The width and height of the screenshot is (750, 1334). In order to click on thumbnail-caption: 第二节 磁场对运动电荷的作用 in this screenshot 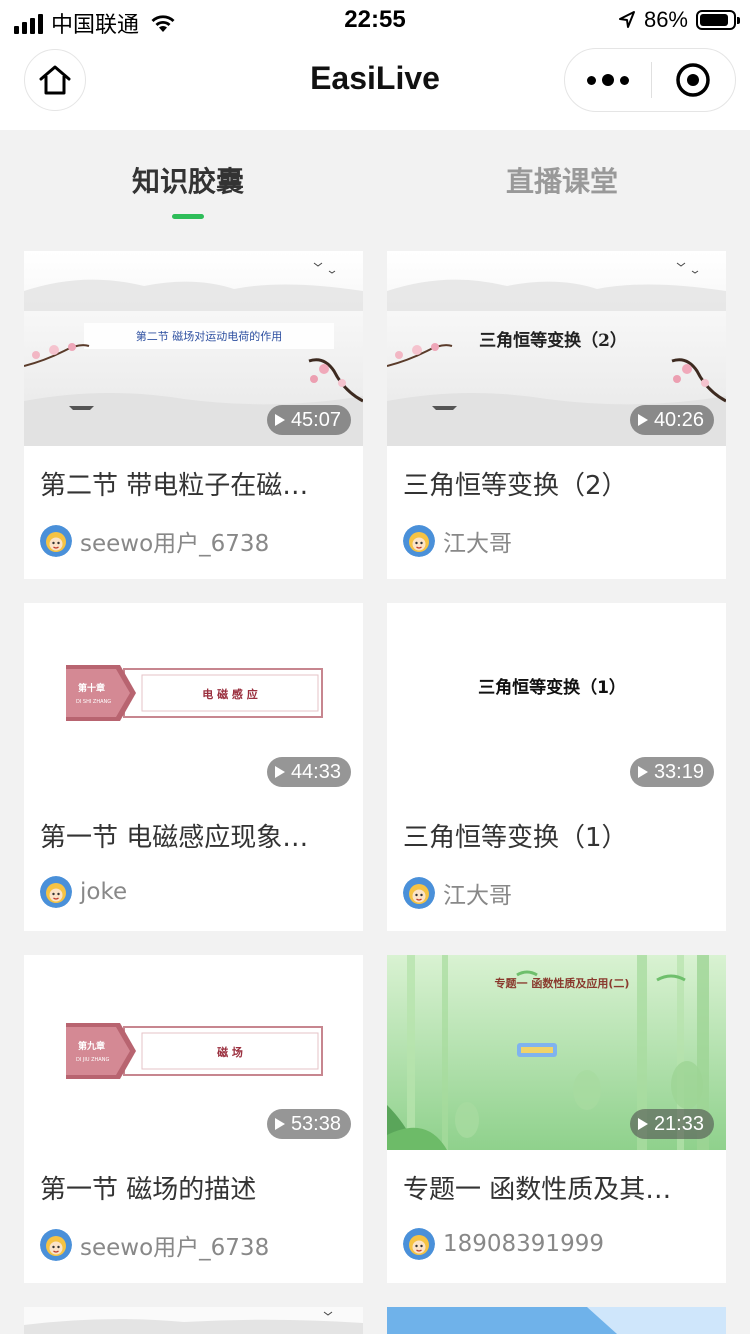, I will do `click(209, 336)`.